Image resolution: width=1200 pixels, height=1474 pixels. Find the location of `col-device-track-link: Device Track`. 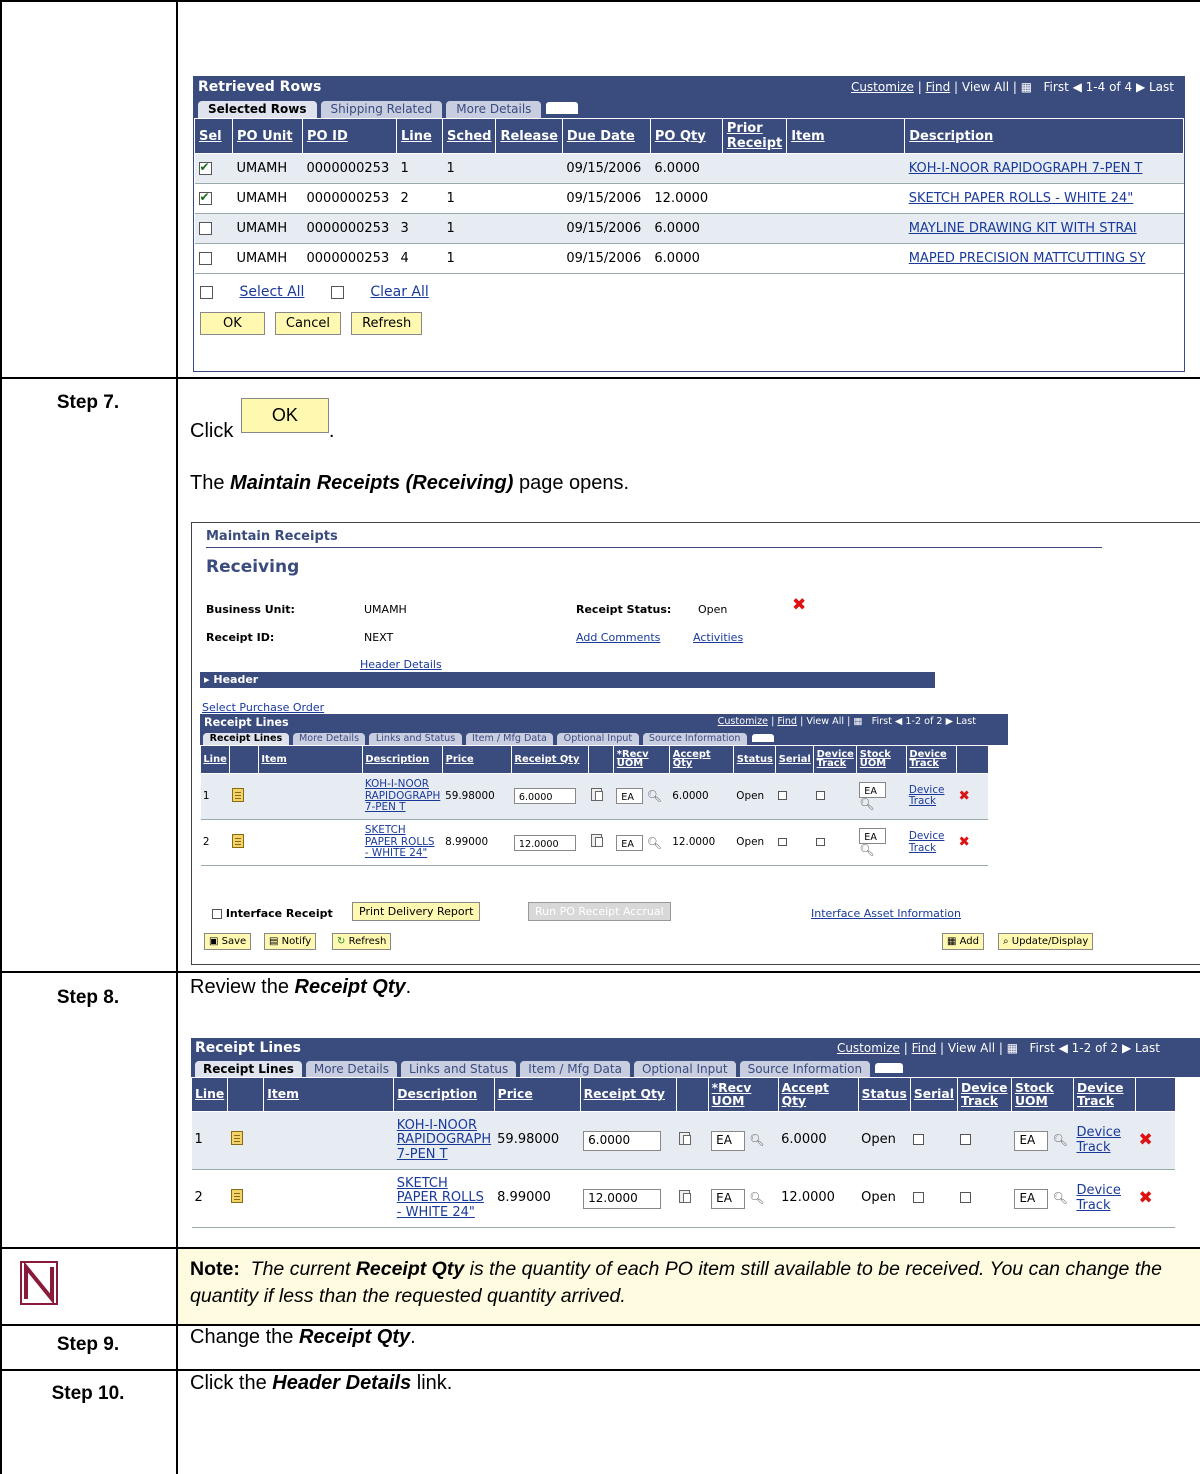

col-device-track-link: Device Track is located at coordinates (931, 759).